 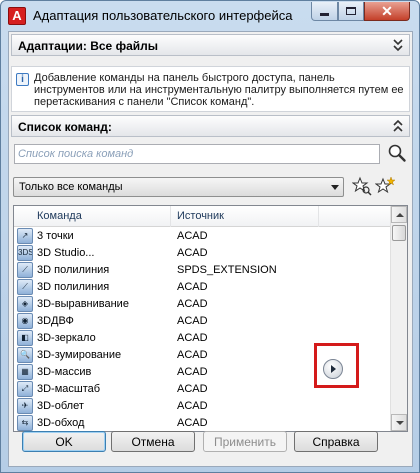 I want to click on find-command-star-icon, so click(x=362, y=186).